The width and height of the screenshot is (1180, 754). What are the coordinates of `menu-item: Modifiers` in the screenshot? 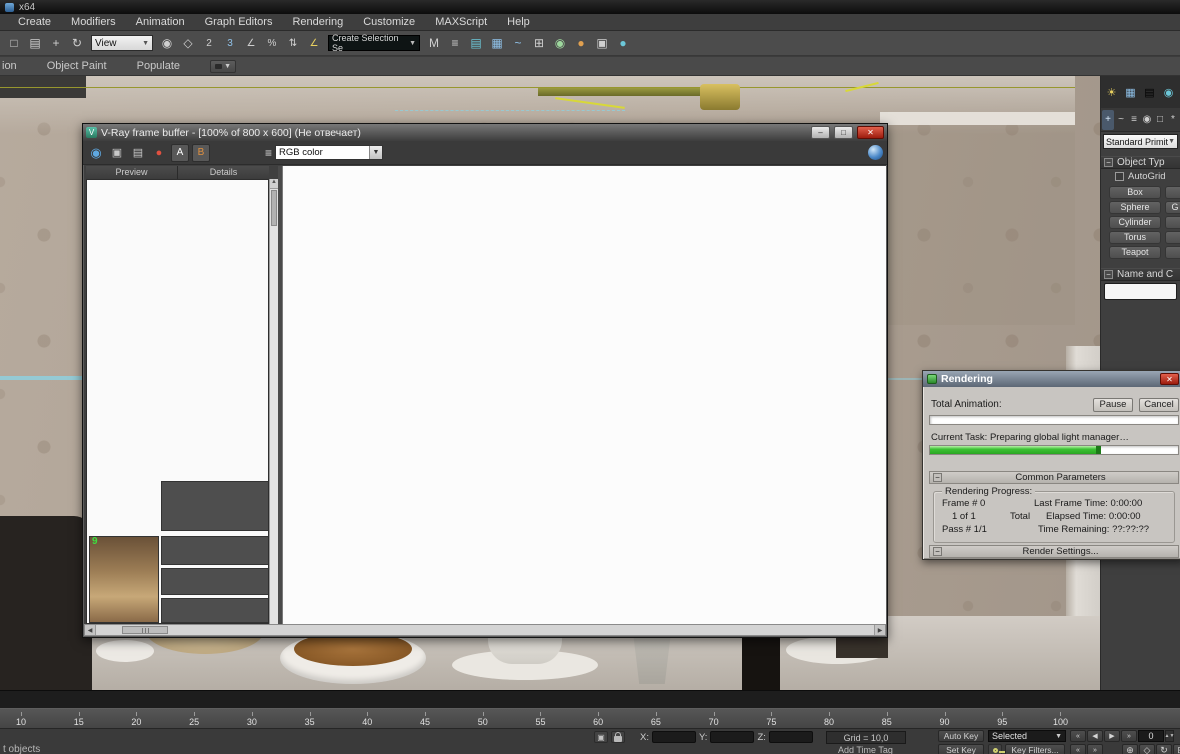 It's located at (93, 22).